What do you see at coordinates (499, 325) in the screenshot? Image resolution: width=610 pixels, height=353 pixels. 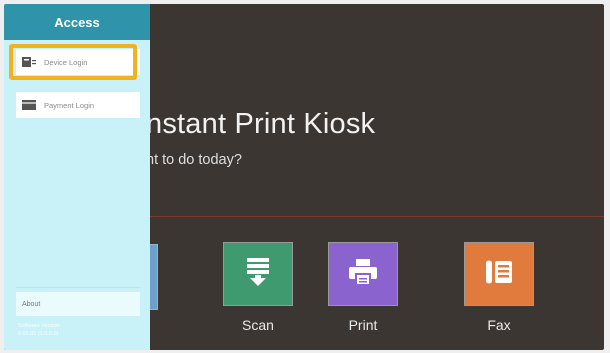 I see `fax-label: Fax` at bounding box center [499, 325].